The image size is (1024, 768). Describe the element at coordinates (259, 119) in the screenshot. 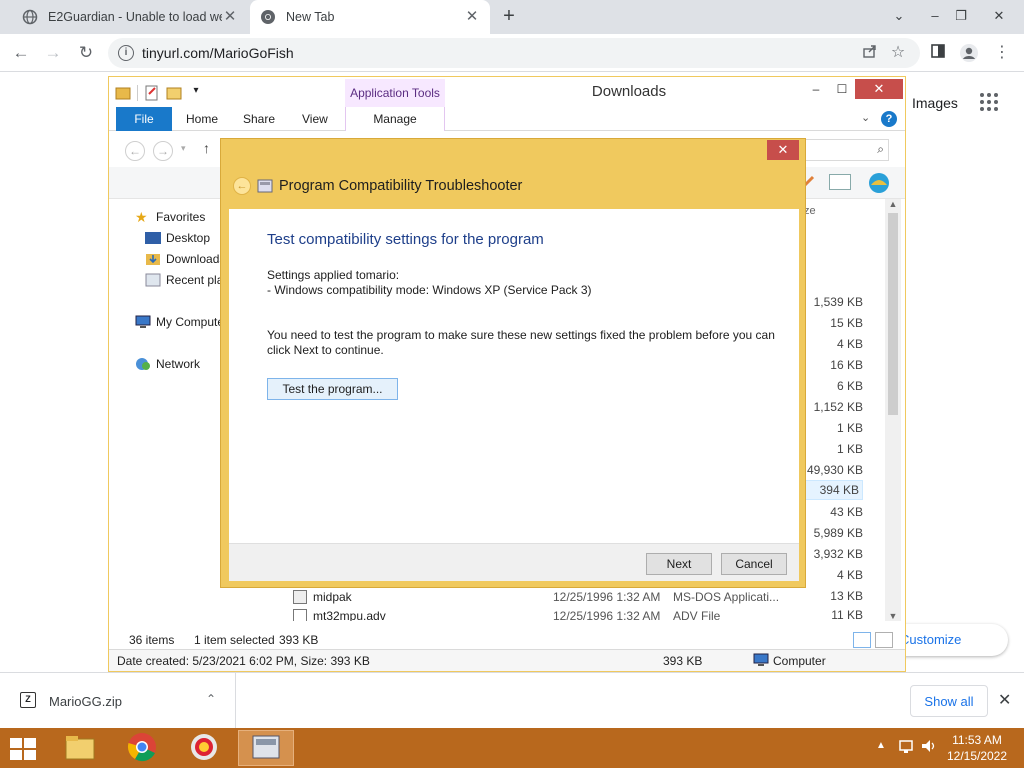

I see `tab-share: Share` at that location.